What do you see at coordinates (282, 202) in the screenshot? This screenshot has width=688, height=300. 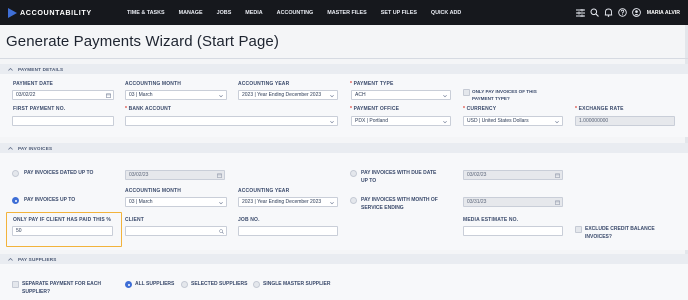 I see `pay-invoices-accounting-year-value: 2023 | Year Ending December 2023` at bounding box center [282, 202].